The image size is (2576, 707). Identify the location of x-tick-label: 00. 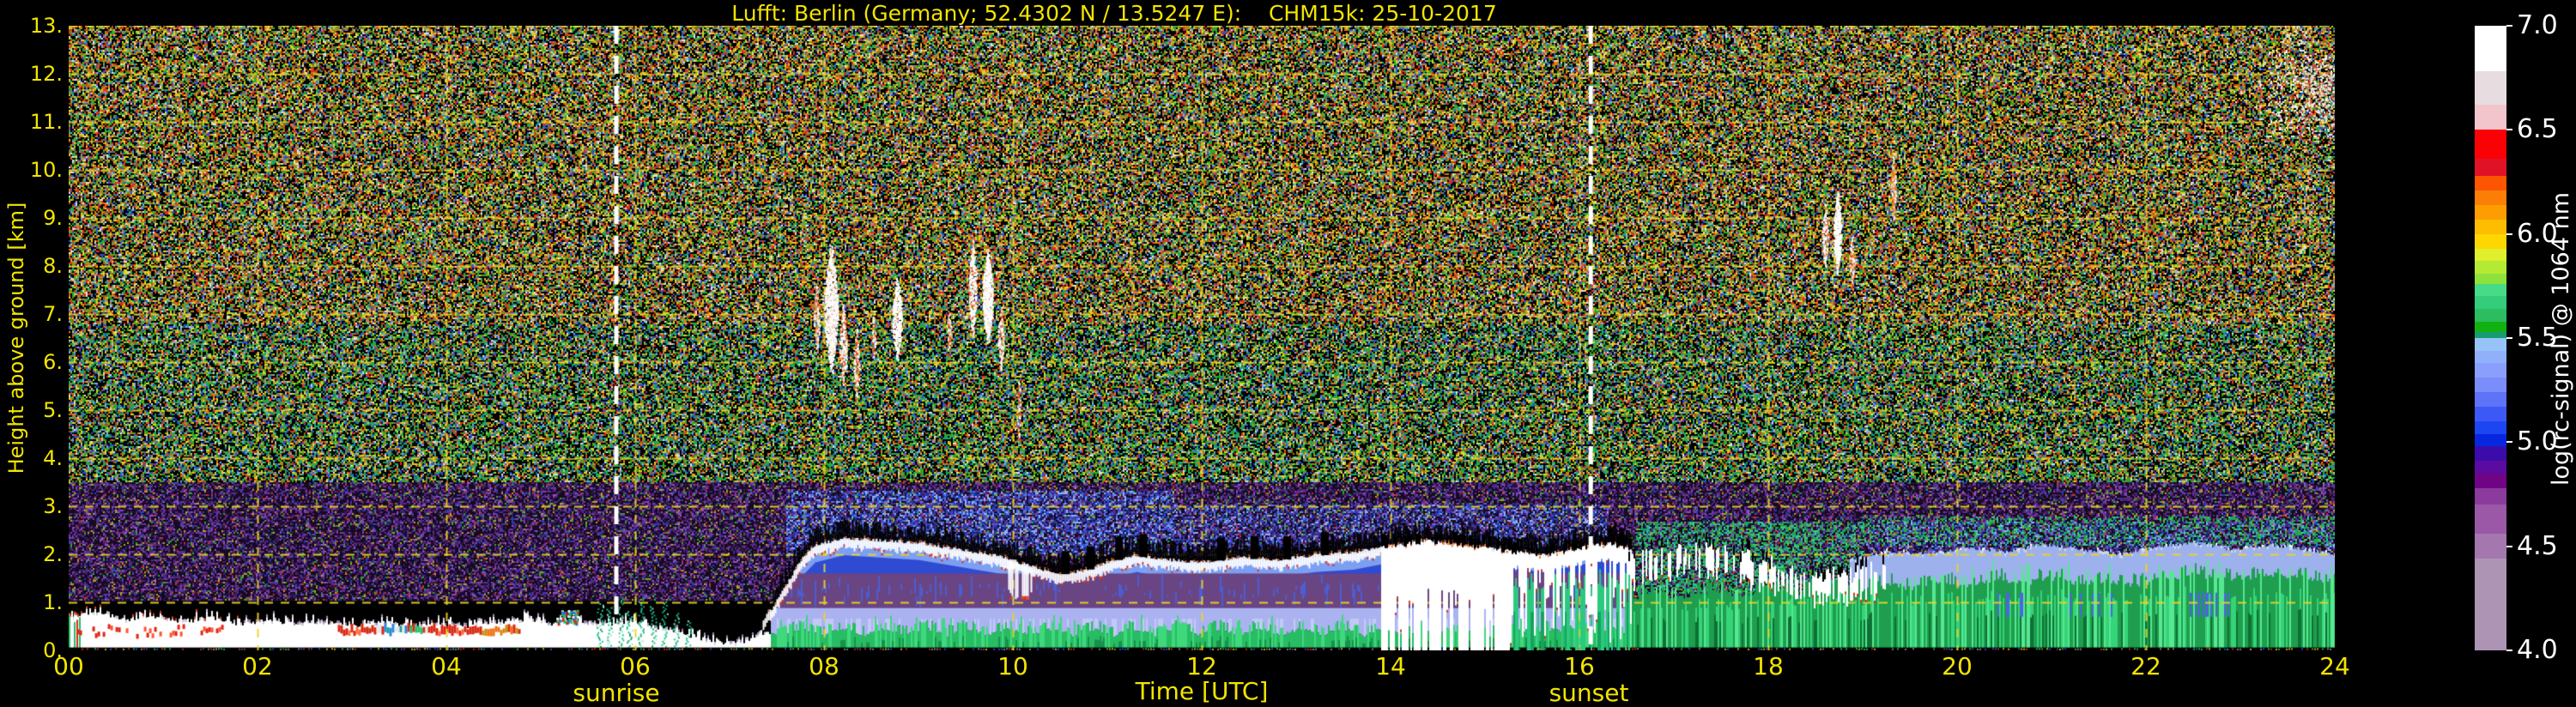
(68, 666).